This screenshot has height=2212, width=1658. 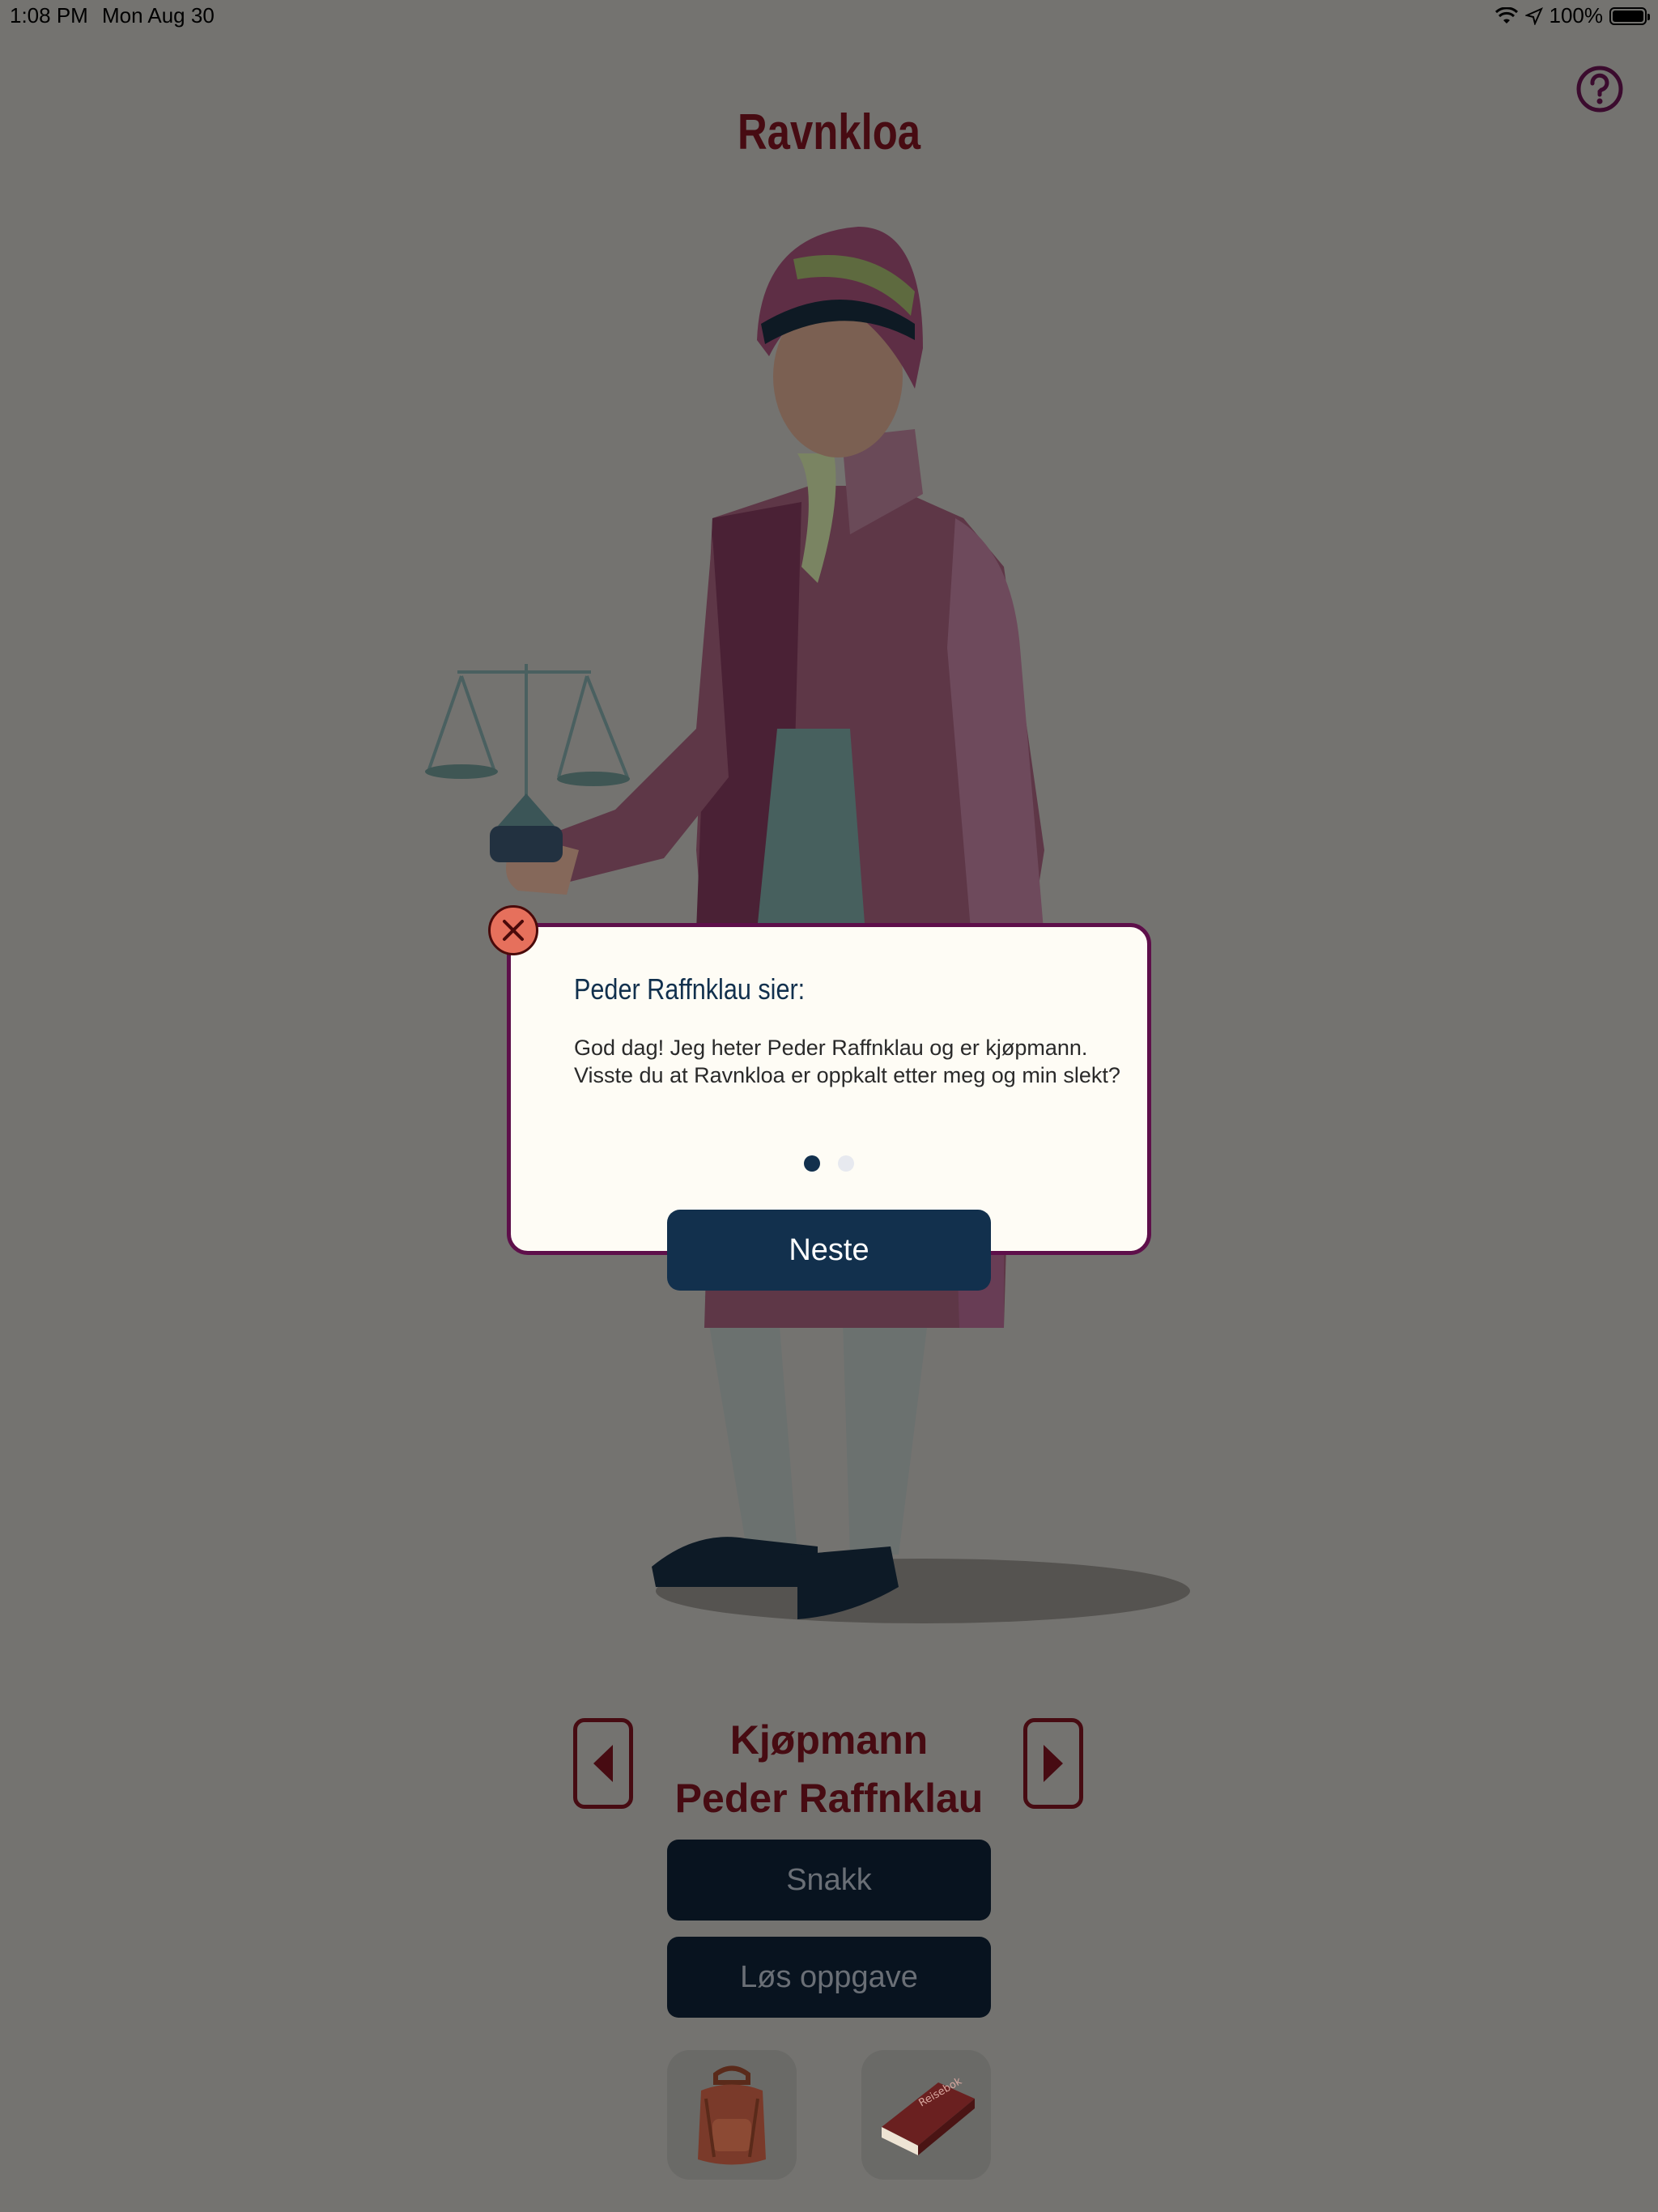 I want to click on solve-task-button: Løs oppgave, so click(x=829, y=1978).